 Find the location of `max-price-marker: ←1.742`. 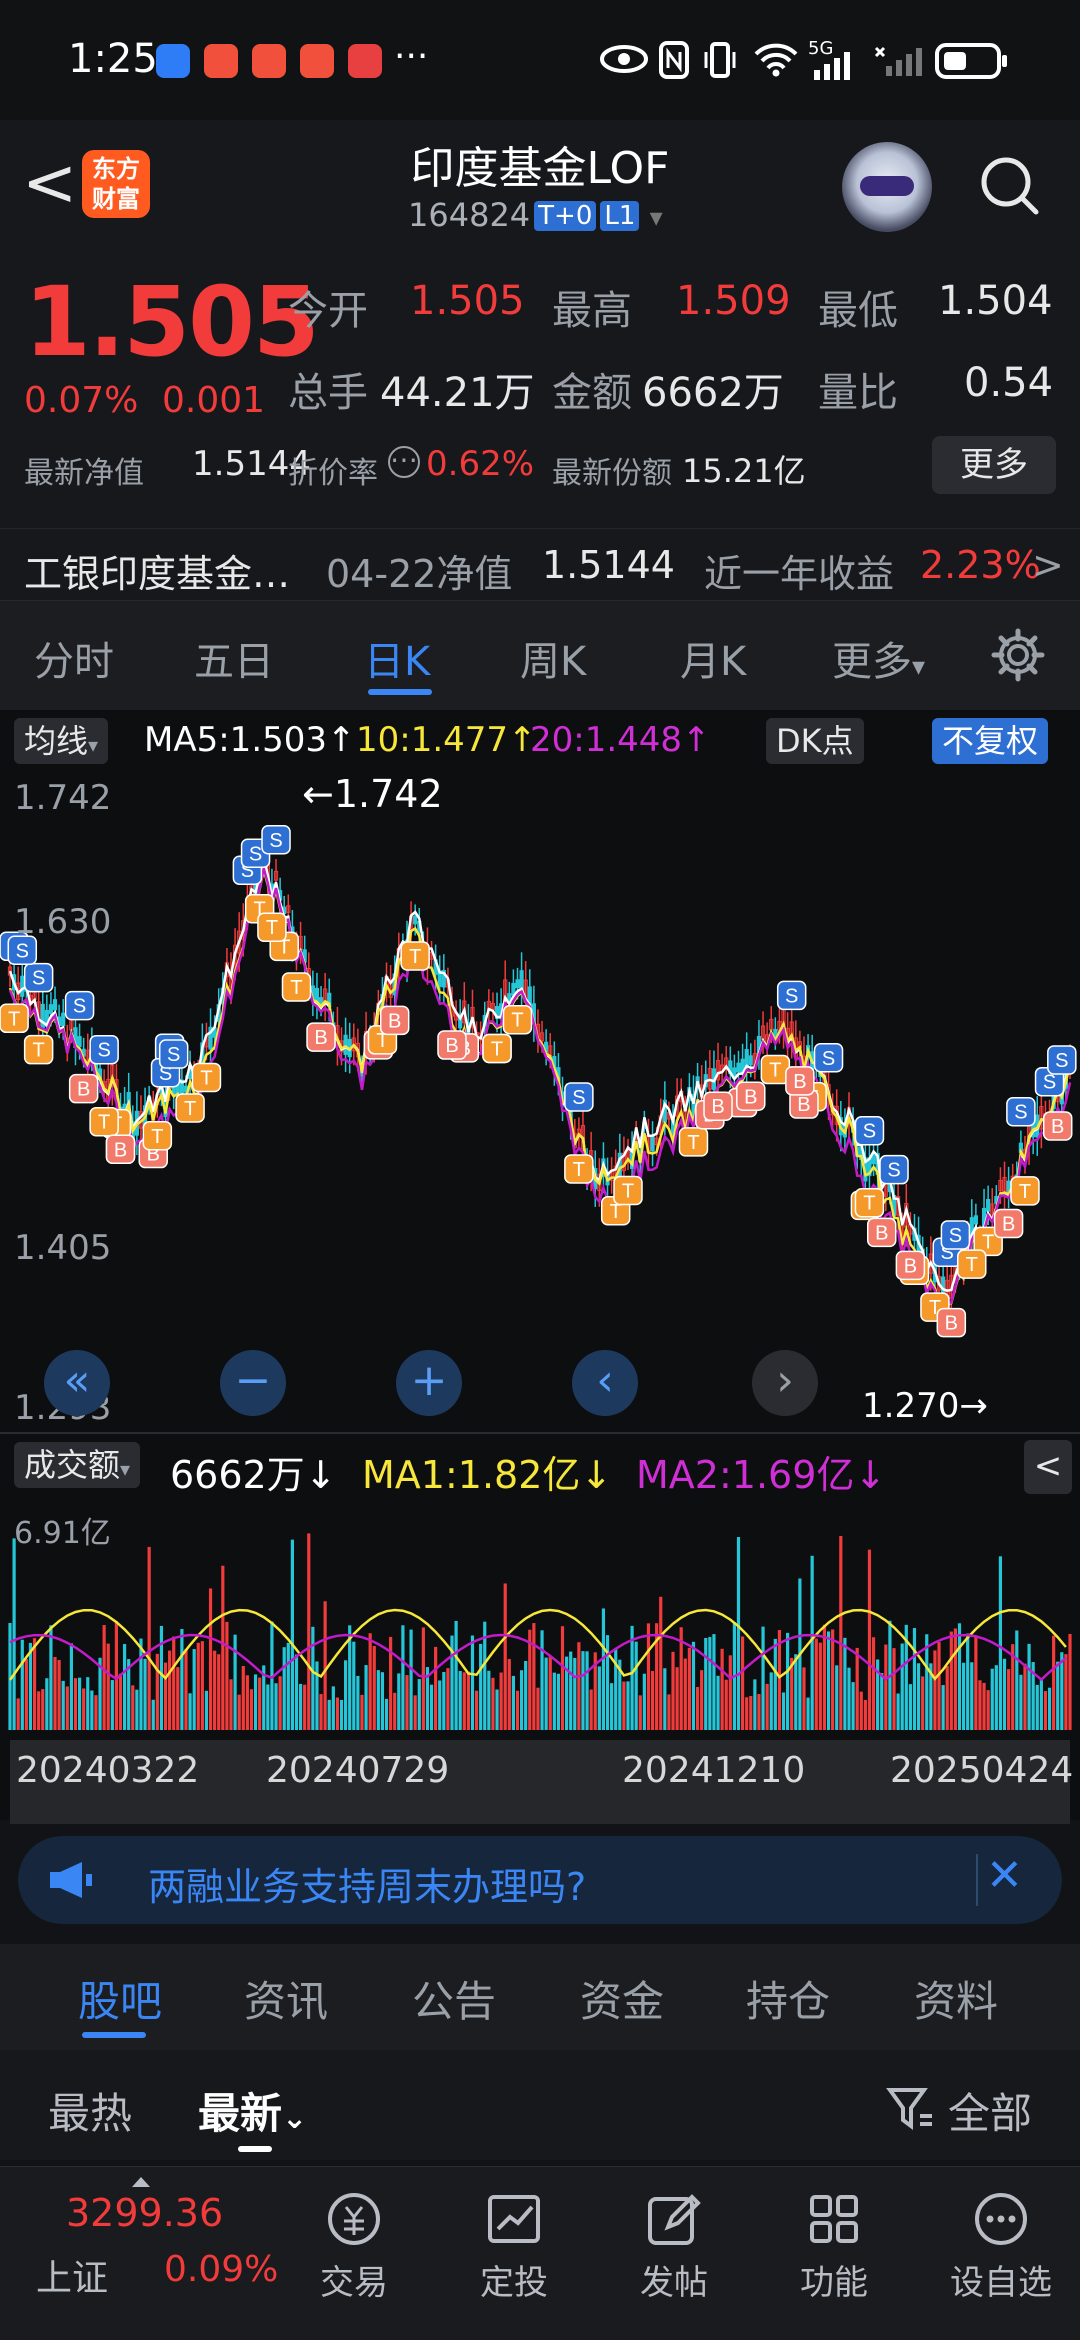

max-price-marker: ←1.742 is located at coordinates (372, 794).